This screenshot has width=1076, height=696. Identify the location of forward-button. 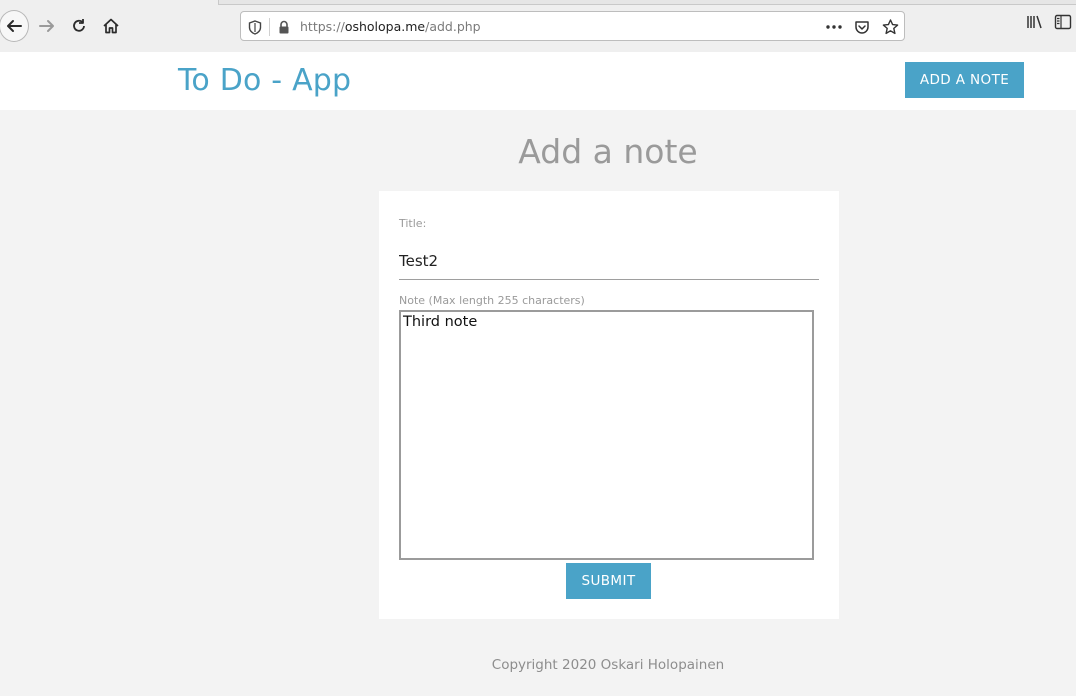
(47, 26).